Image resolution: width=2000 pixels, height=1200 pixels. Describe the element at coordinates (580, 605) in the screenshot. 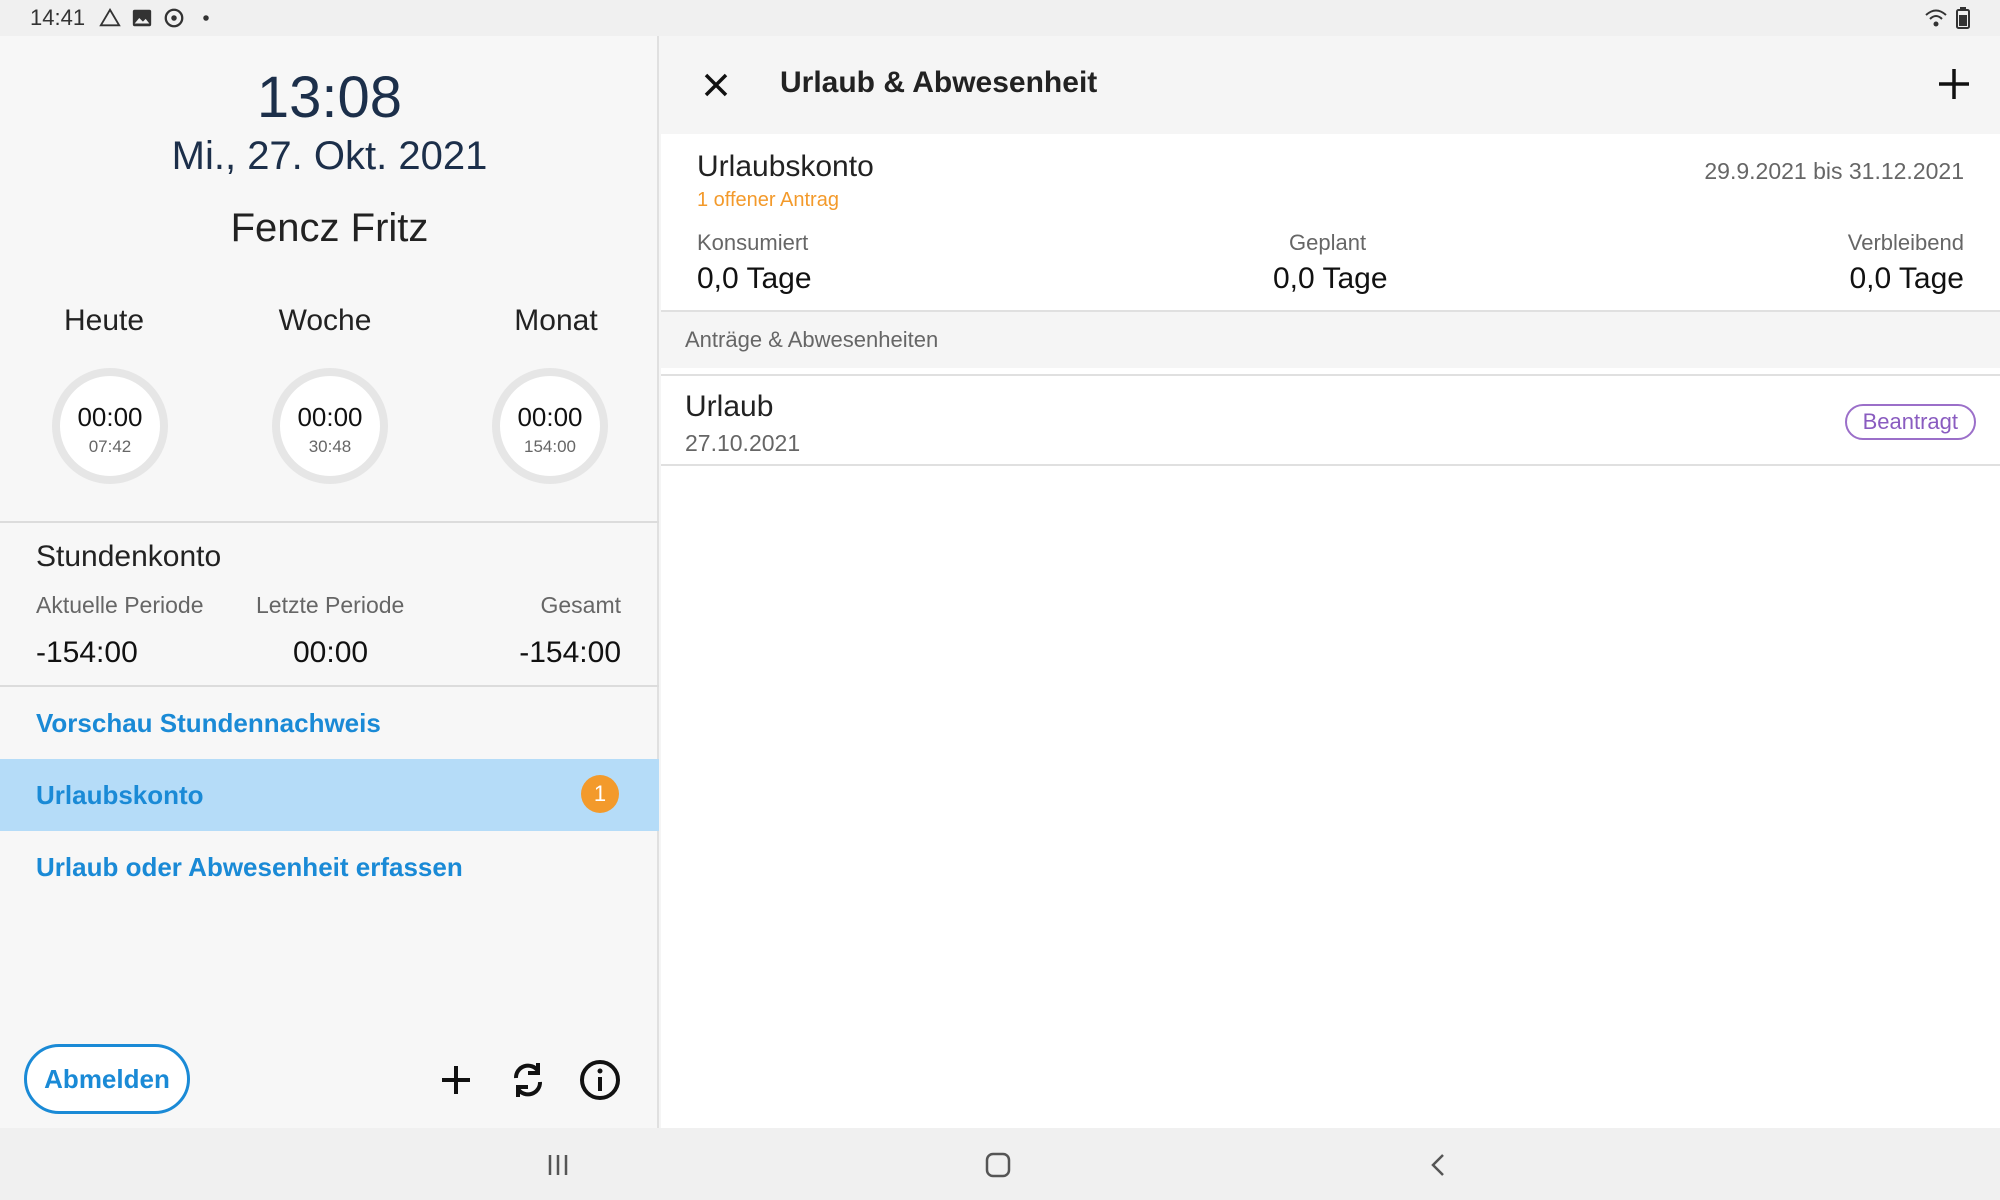

I see `hours-total-label: Gesamt` at that location.